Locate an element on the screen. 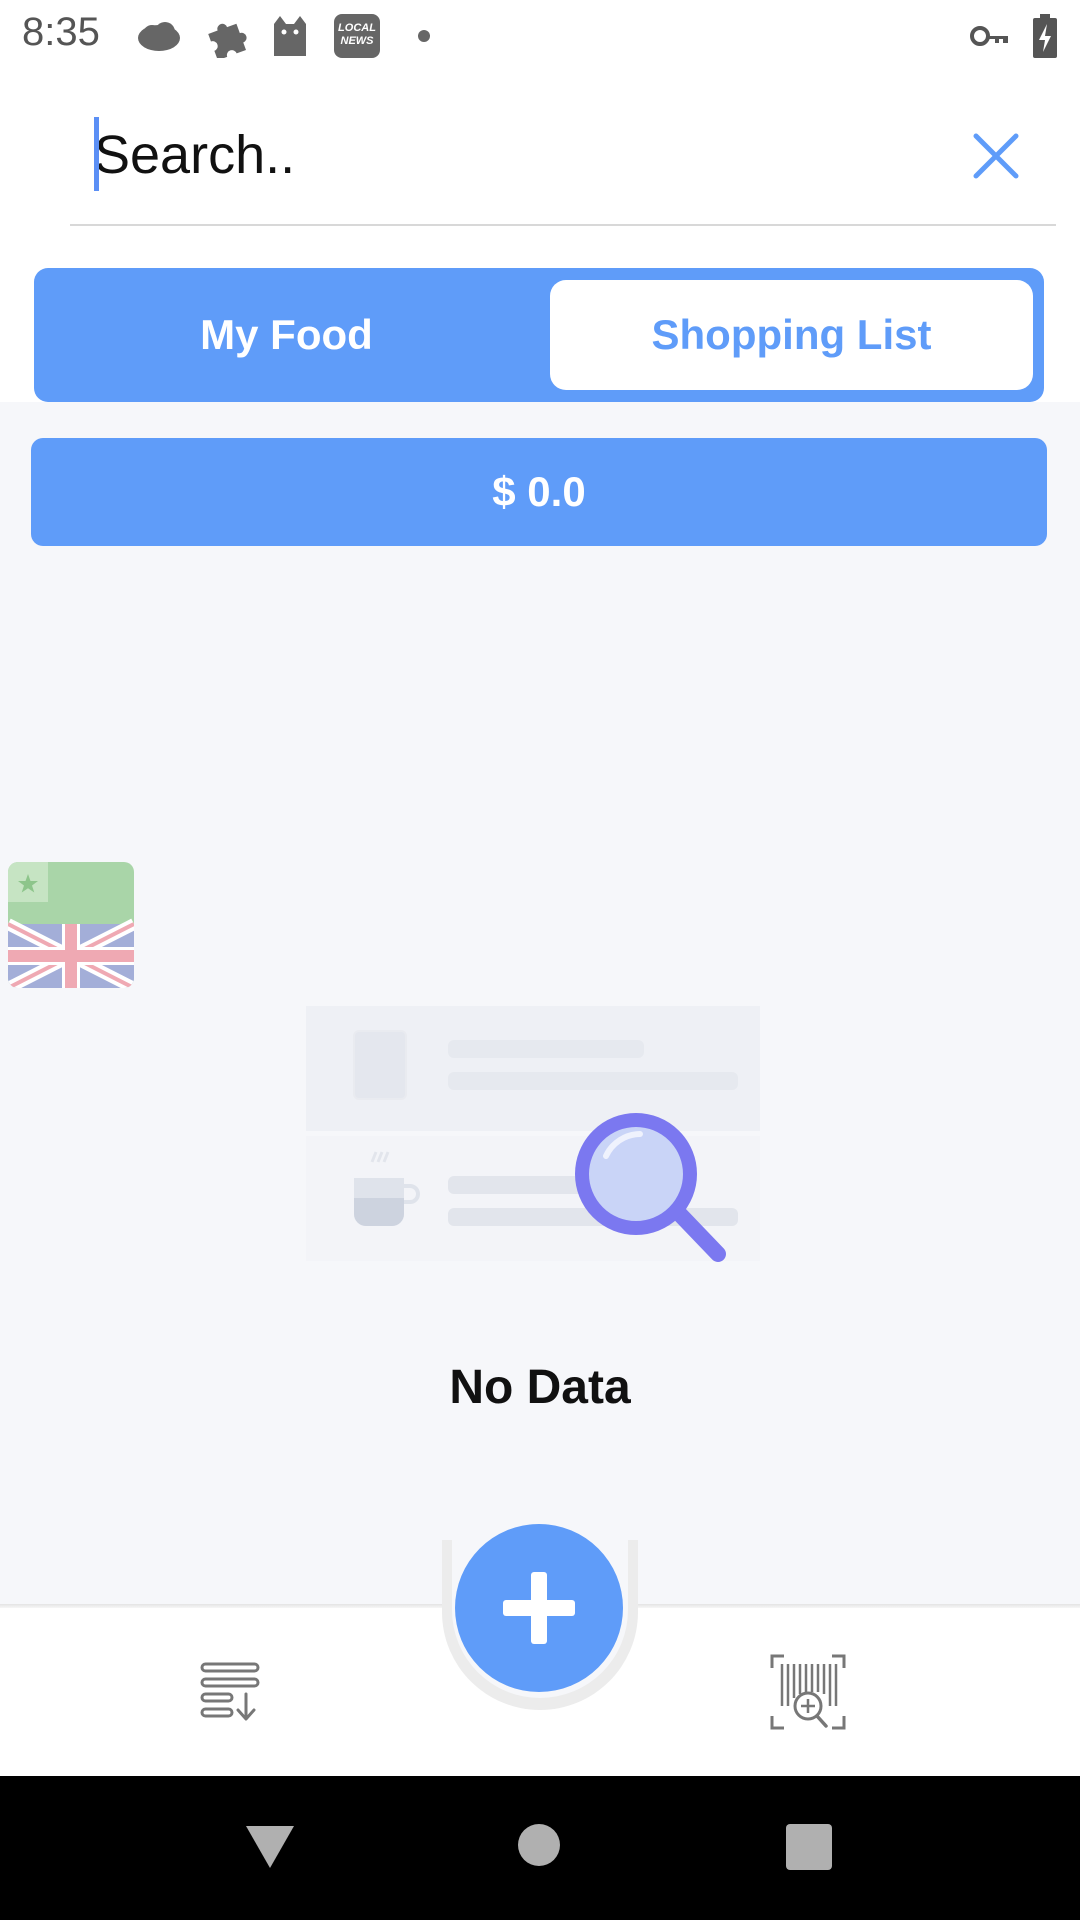 This screenshot has width=1080, height=1920. tab-my-food: My Food is located at coordinates (286, 335).